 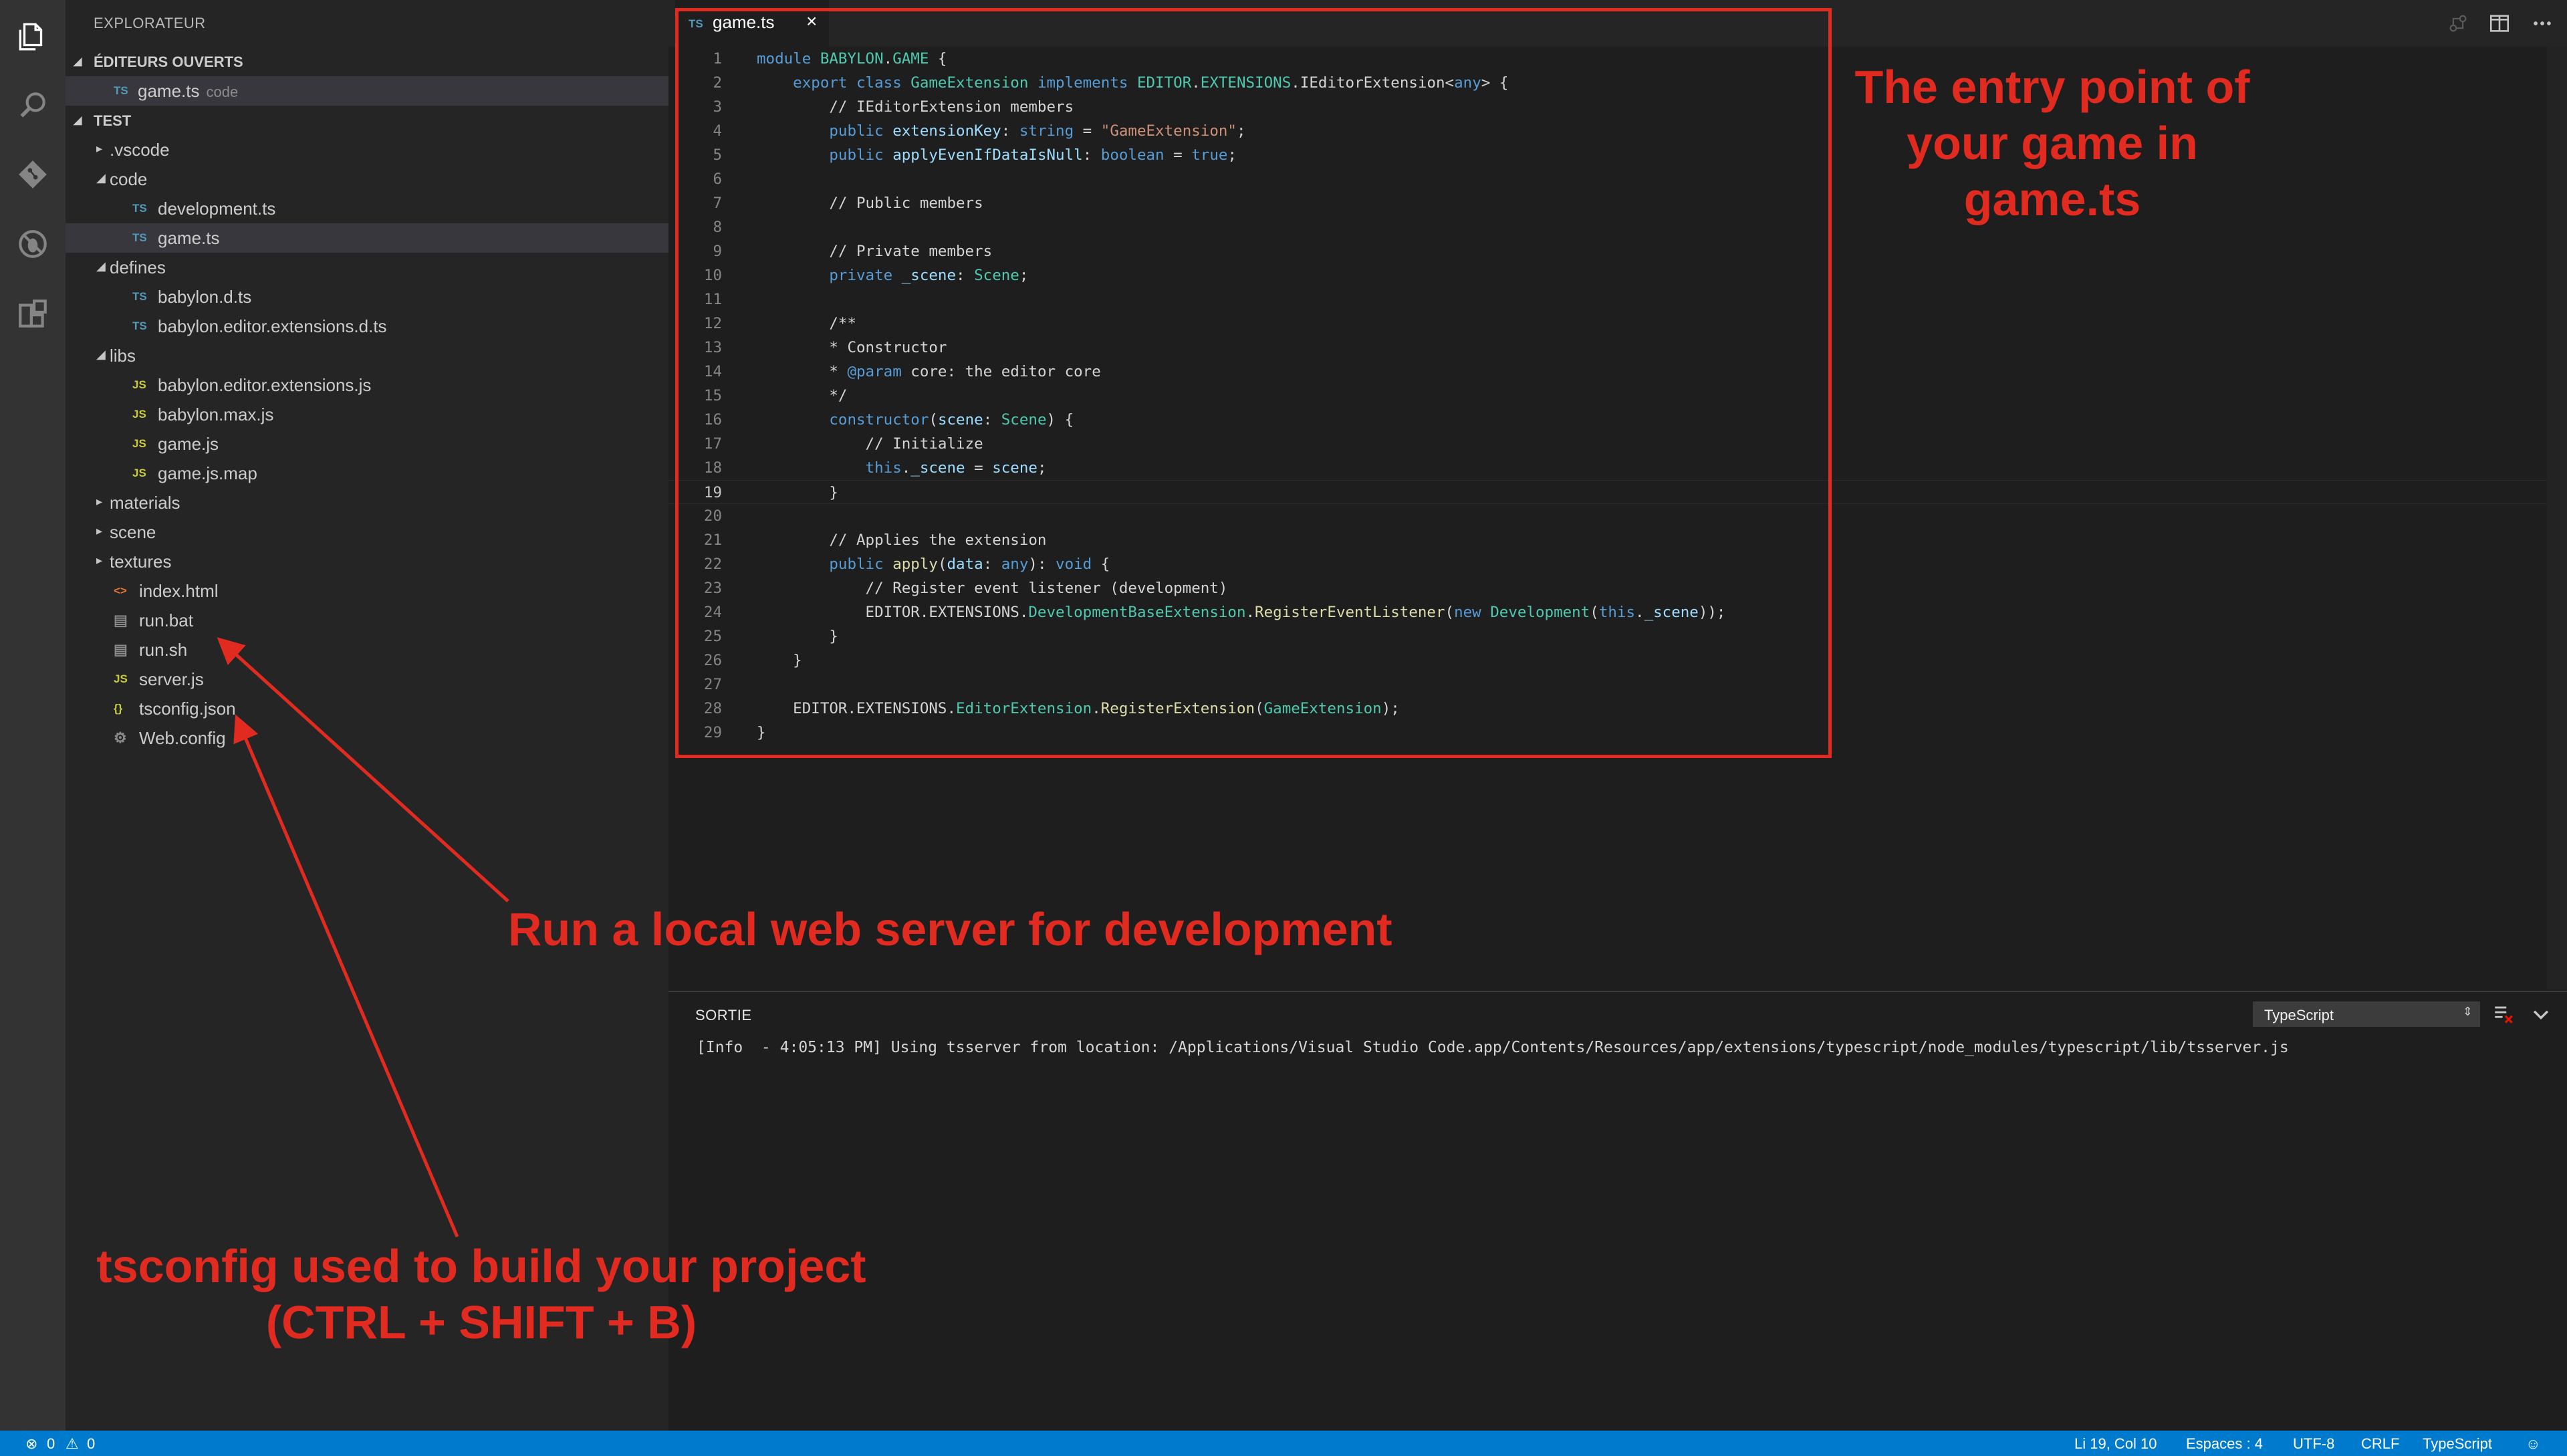 I want to click on cursor-position: Li 19, Col 10, so click(x=2115, y=1444).